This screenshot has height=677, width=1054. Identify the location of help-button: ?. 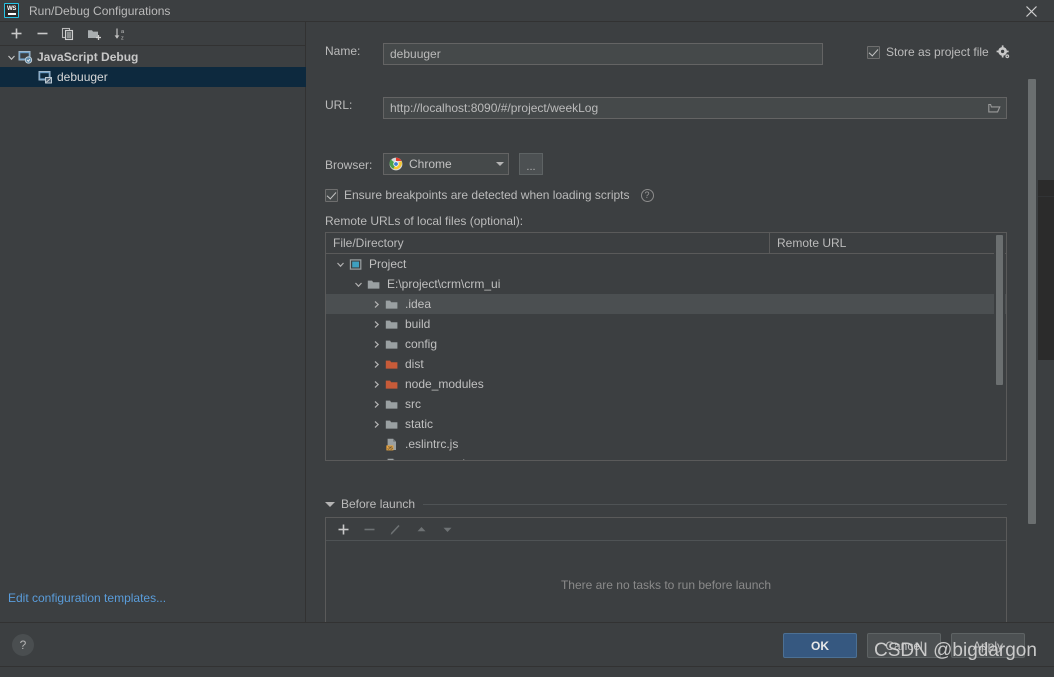
(23, 645).